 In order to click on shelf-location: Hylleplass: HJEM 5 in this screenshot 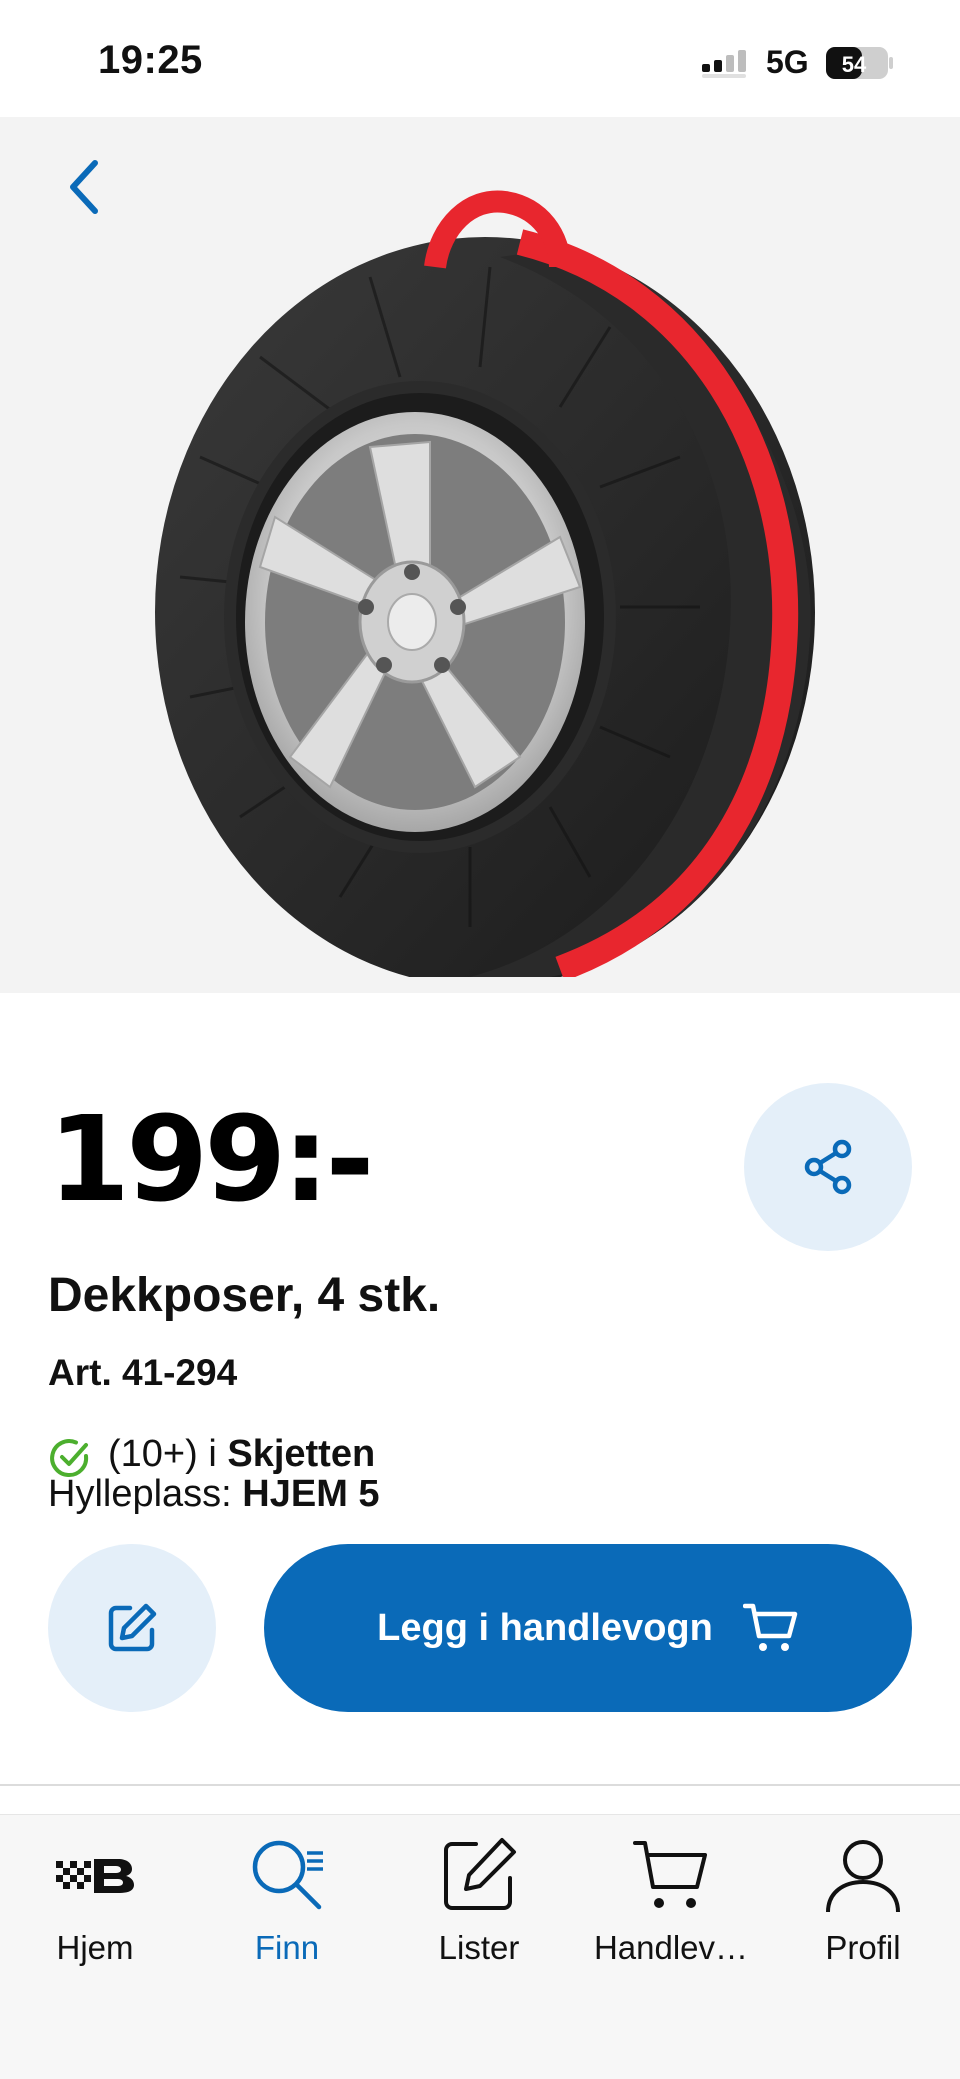, I will do `click(214, 1494)`.